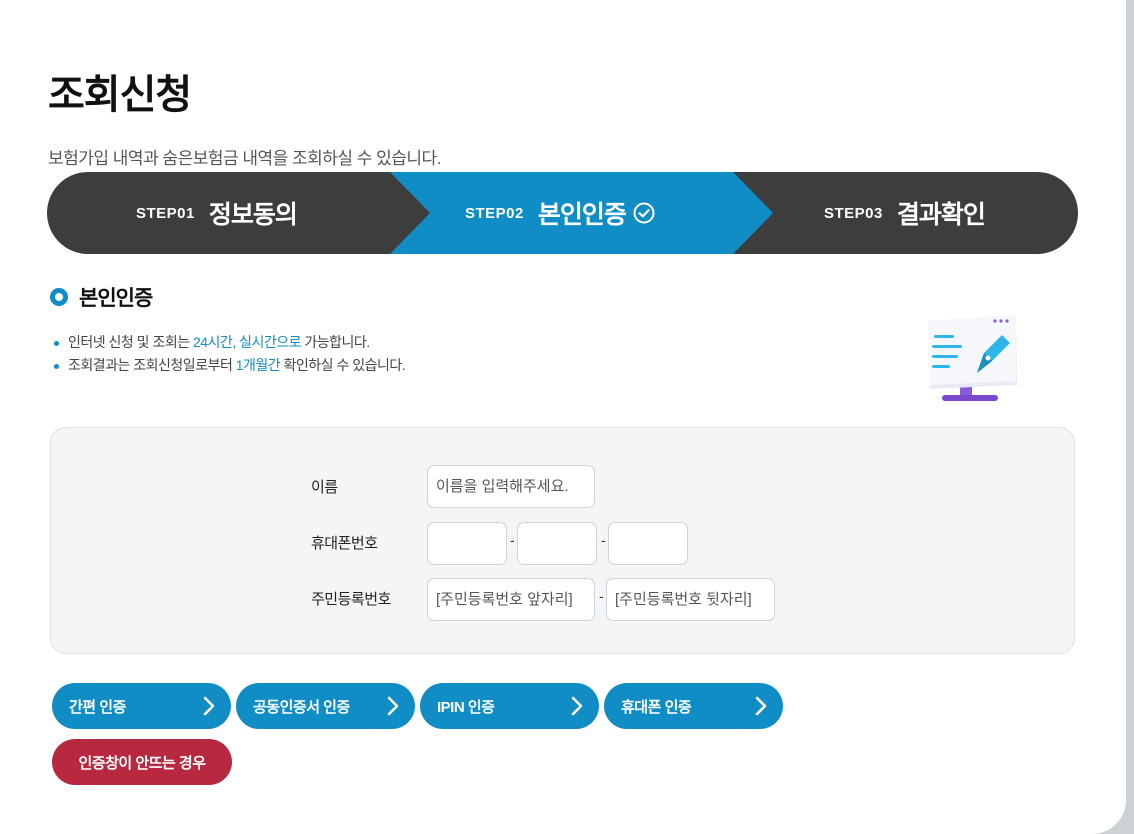 Image resolution: width=1134 pixels, height=834 pixels. What do you see at coordinates (693, 706) in the screenshot?
I see `phone-auth-button: 휴대폰 인증` at bounding box center [693, 706].